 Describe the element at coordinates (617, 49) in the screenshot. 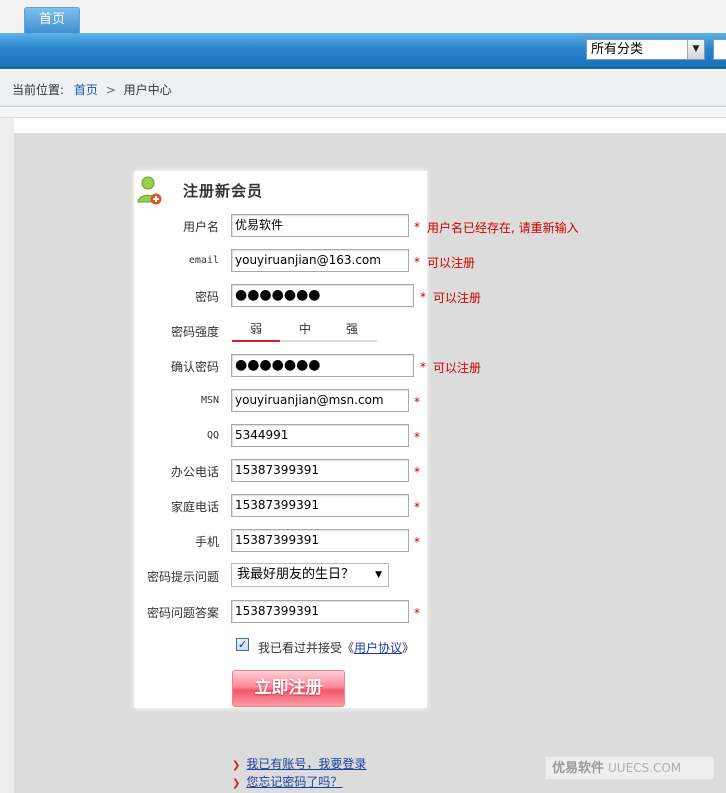

I see `category-select-value: 所有分类` at that location.